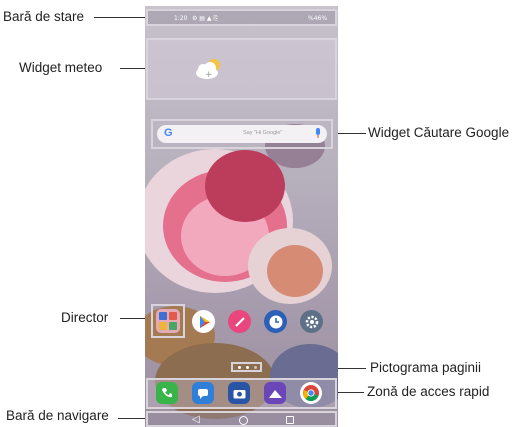 This screenshot has height=427, width=526. Describe the element at coordinates (439, 132) in the screenshot. I see `label-google-widget: Widget Căutare Google` at that location.